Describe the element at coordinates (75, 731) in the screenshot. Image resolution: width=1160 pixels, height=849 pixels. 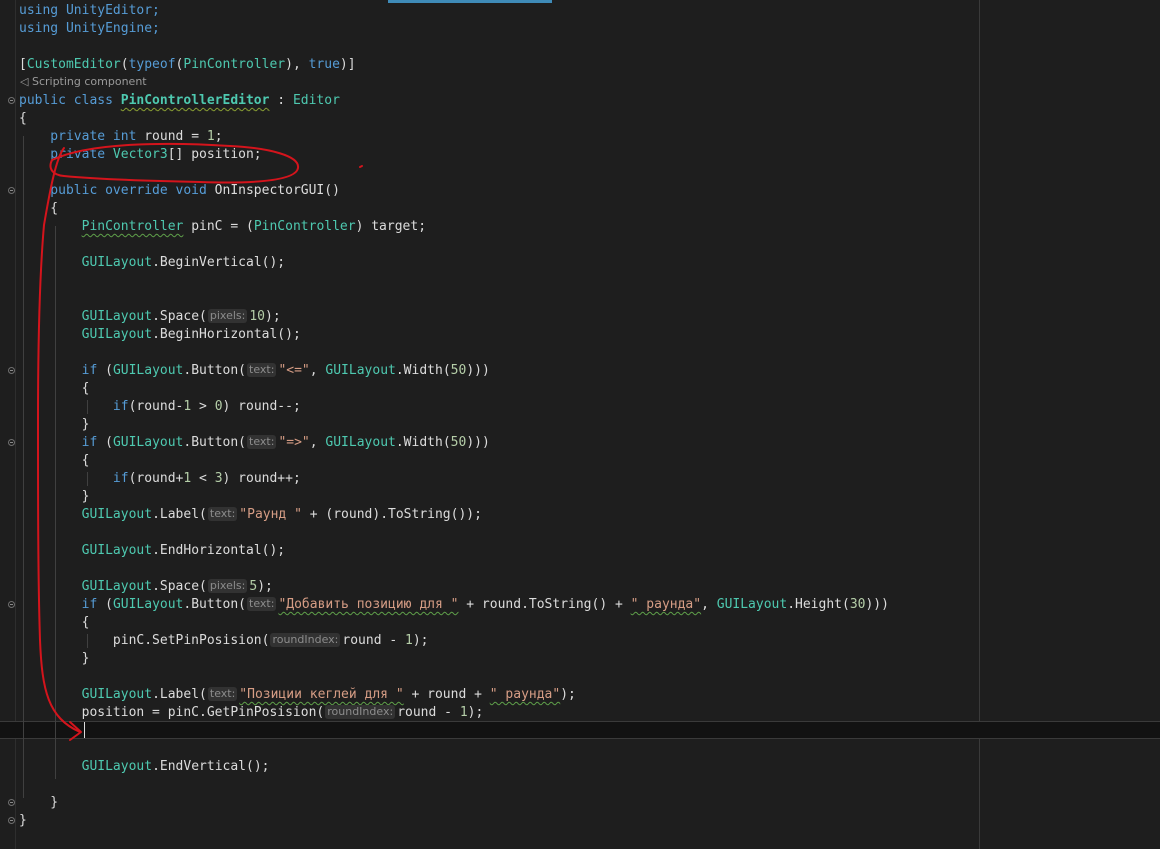
I see `annotation-arrowhead` at that location.